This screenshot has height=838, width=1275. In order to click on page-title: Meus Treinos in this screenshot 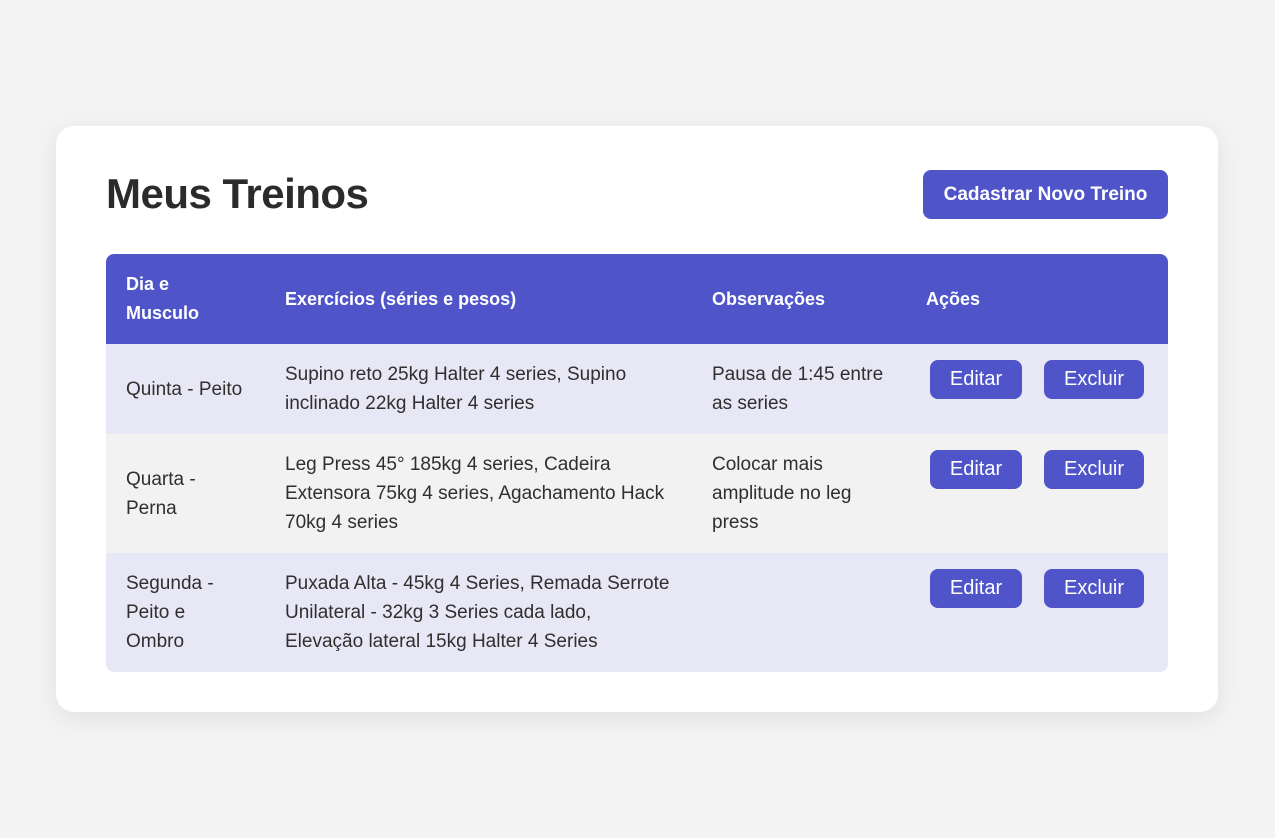, I will do `click(237, 193)`.